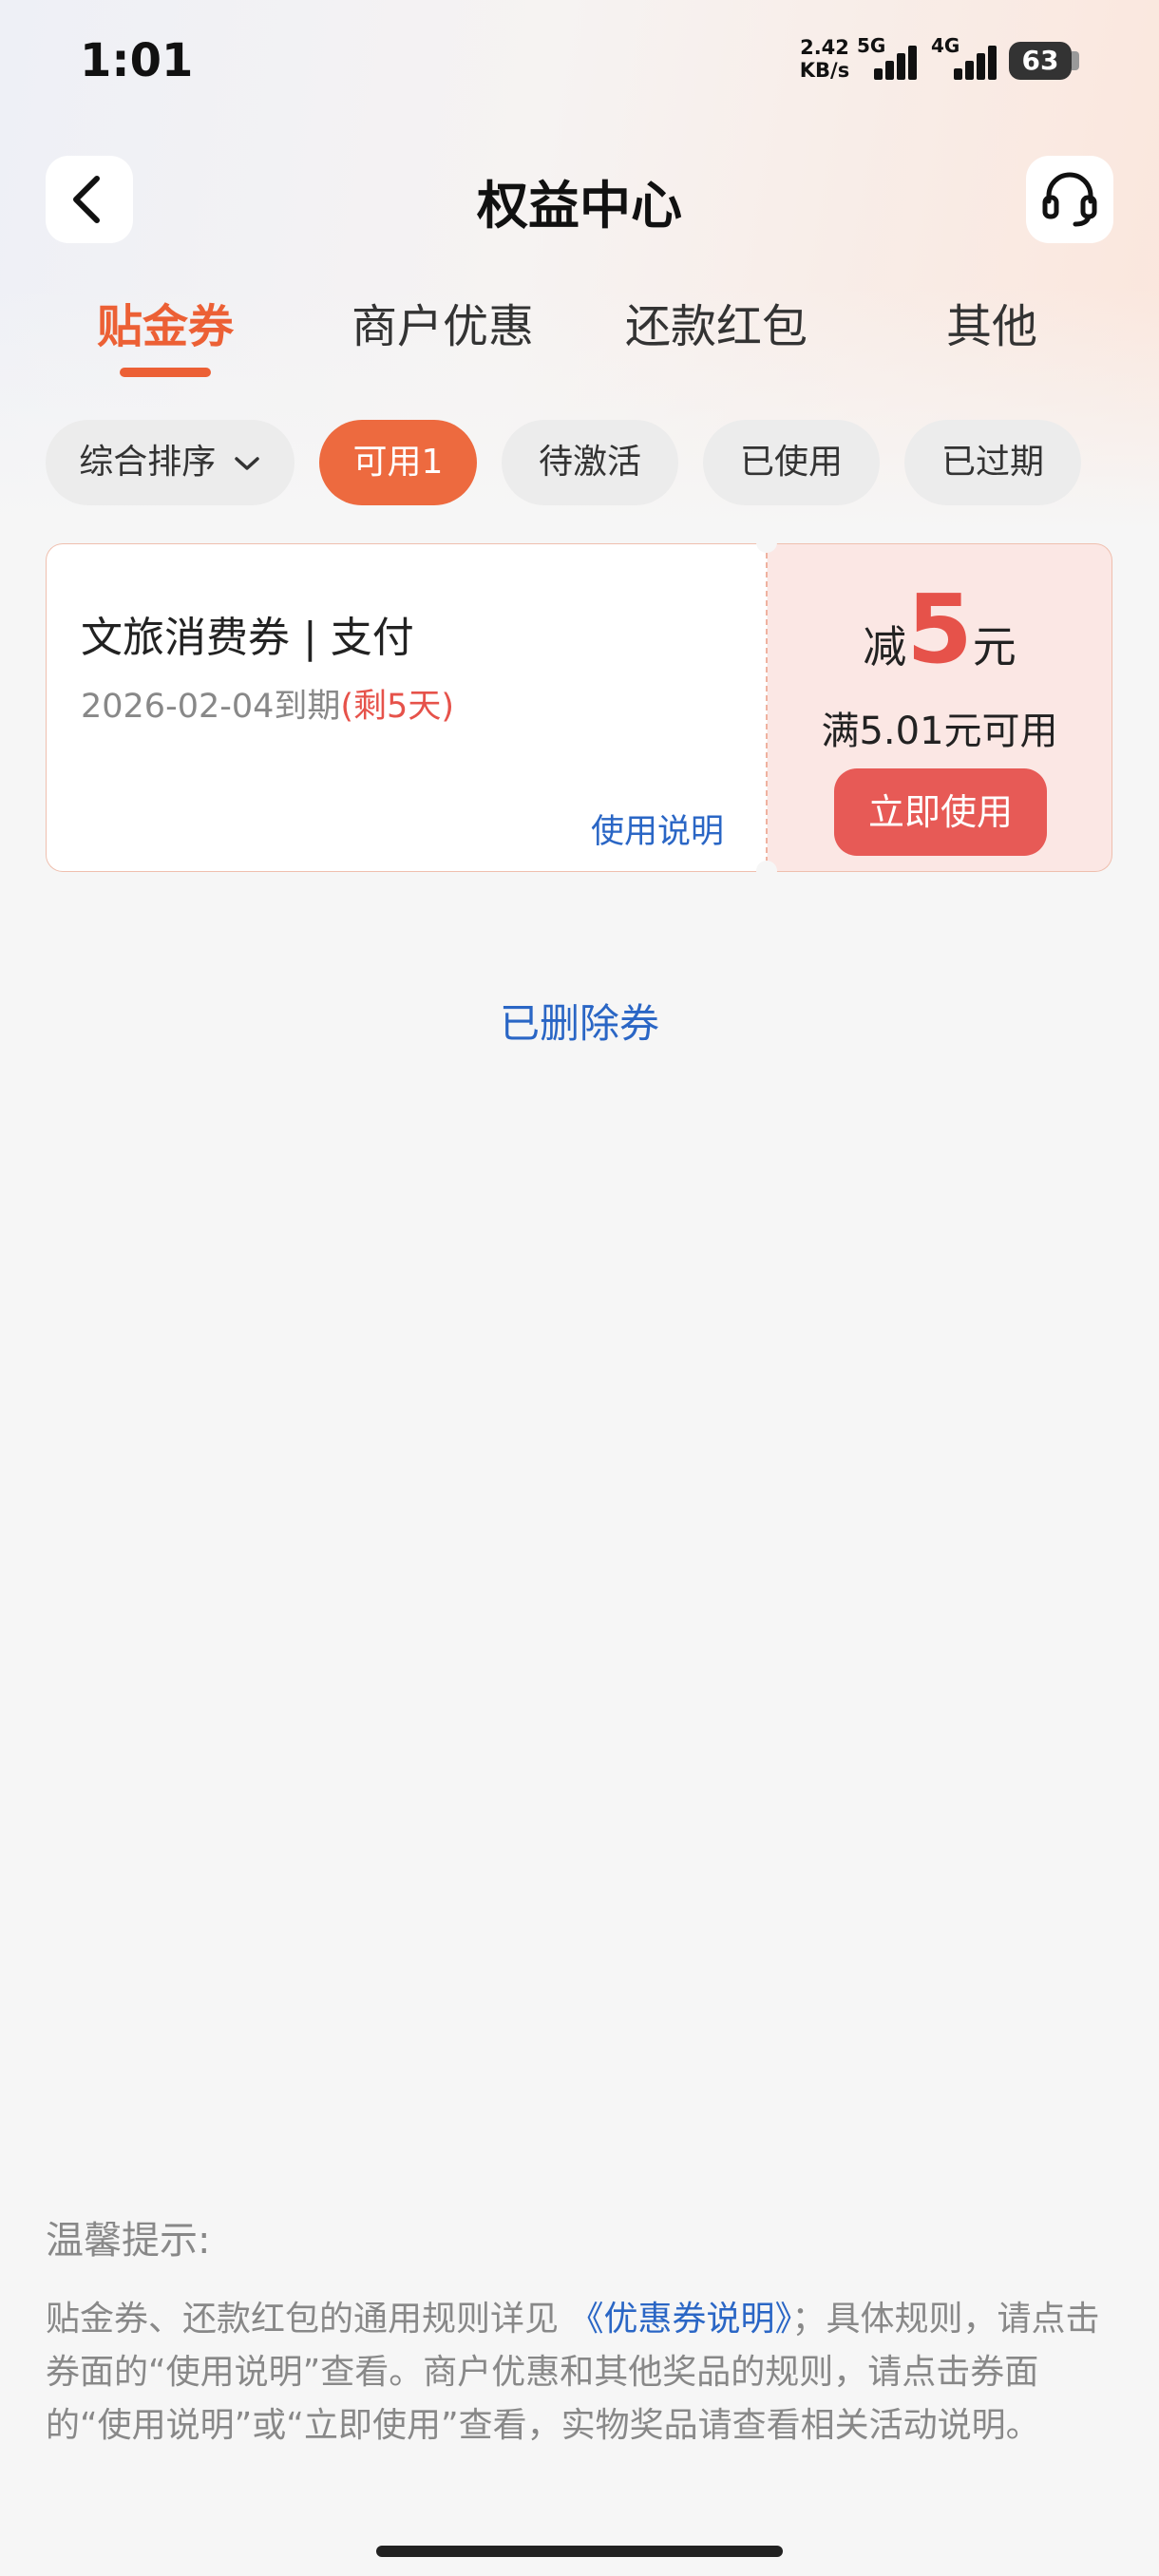 This screenshot has width=1159, height=2576. I want to click on coupon-info: 文旅消费券 | 支付 2026-02-04到期(剩5天) 使用说明, so click(406, 707).